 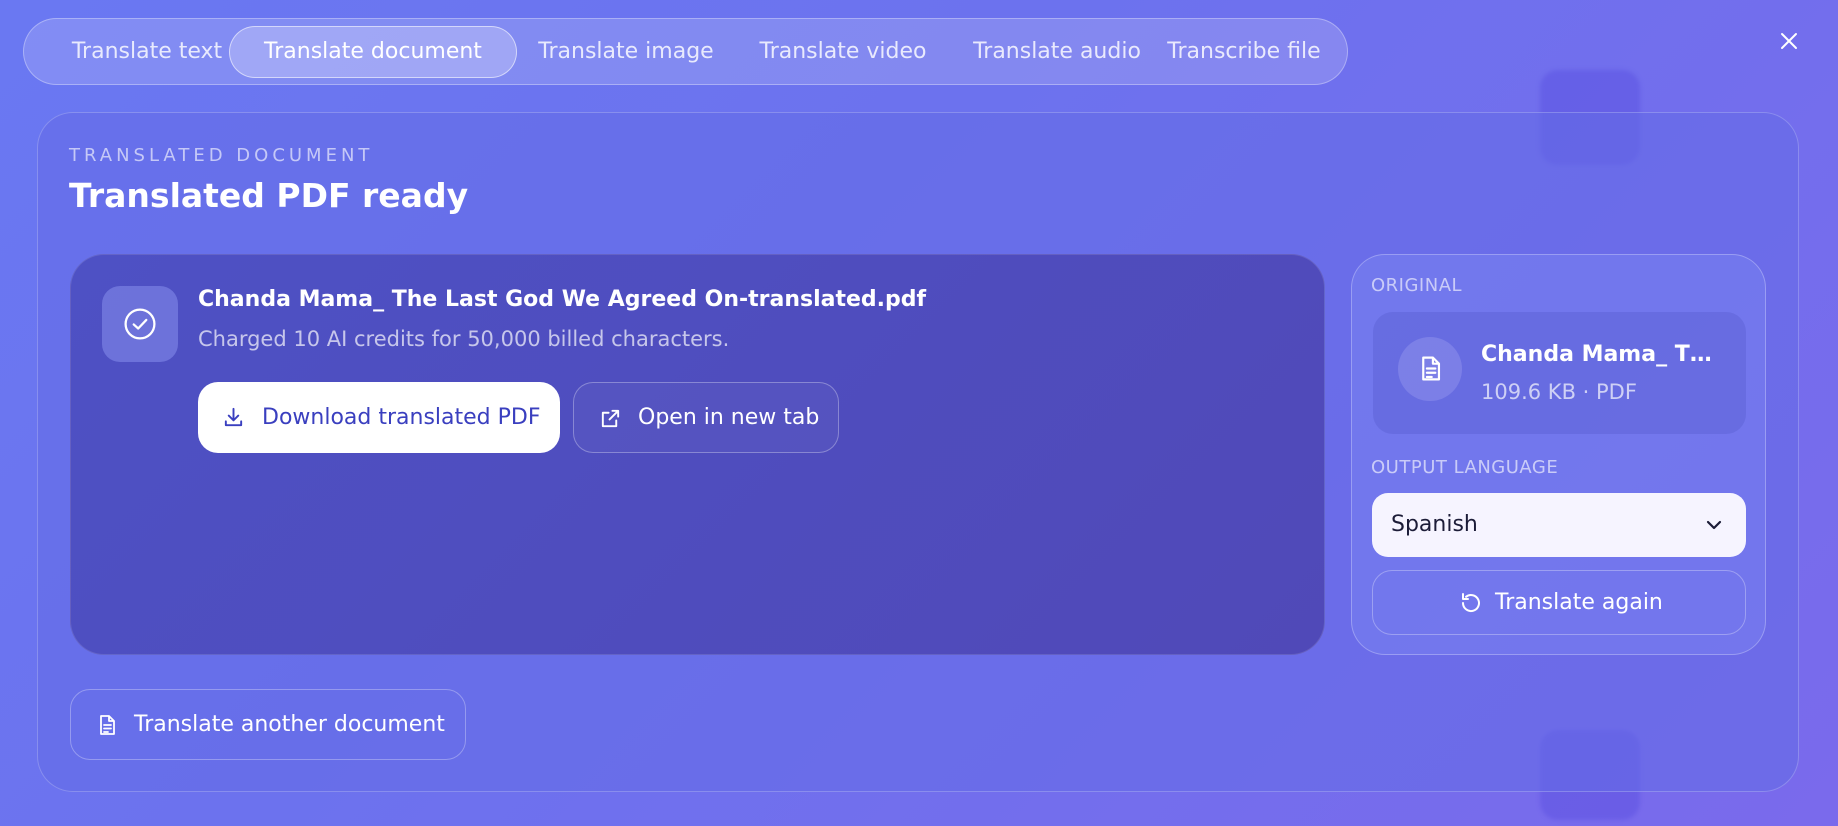 What do you see at coordinates (1714, 525) in the screenshot?
I see `chevron-down-icon` at bounding box center [1714, 525].